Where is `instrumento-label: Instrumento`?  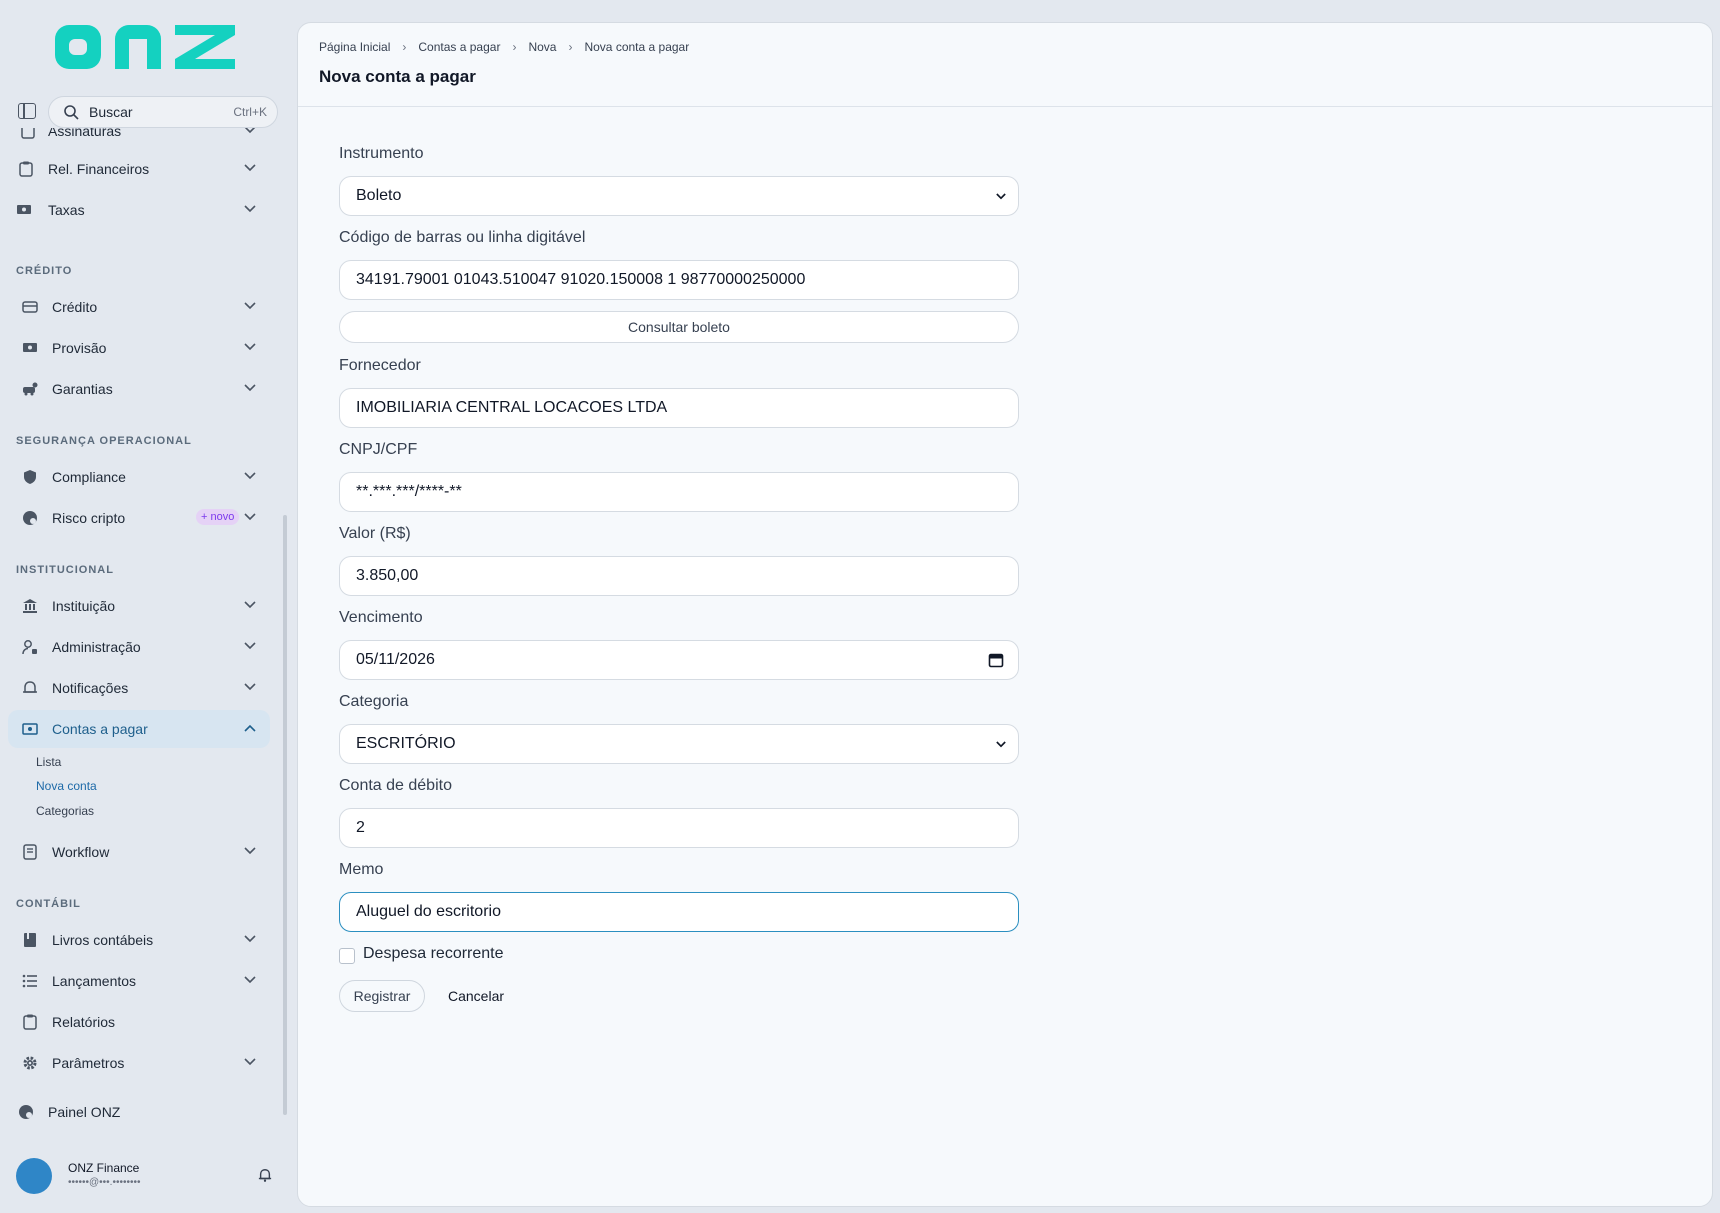 instrumento-label: Instrumento is located at coordinates (381, 153).